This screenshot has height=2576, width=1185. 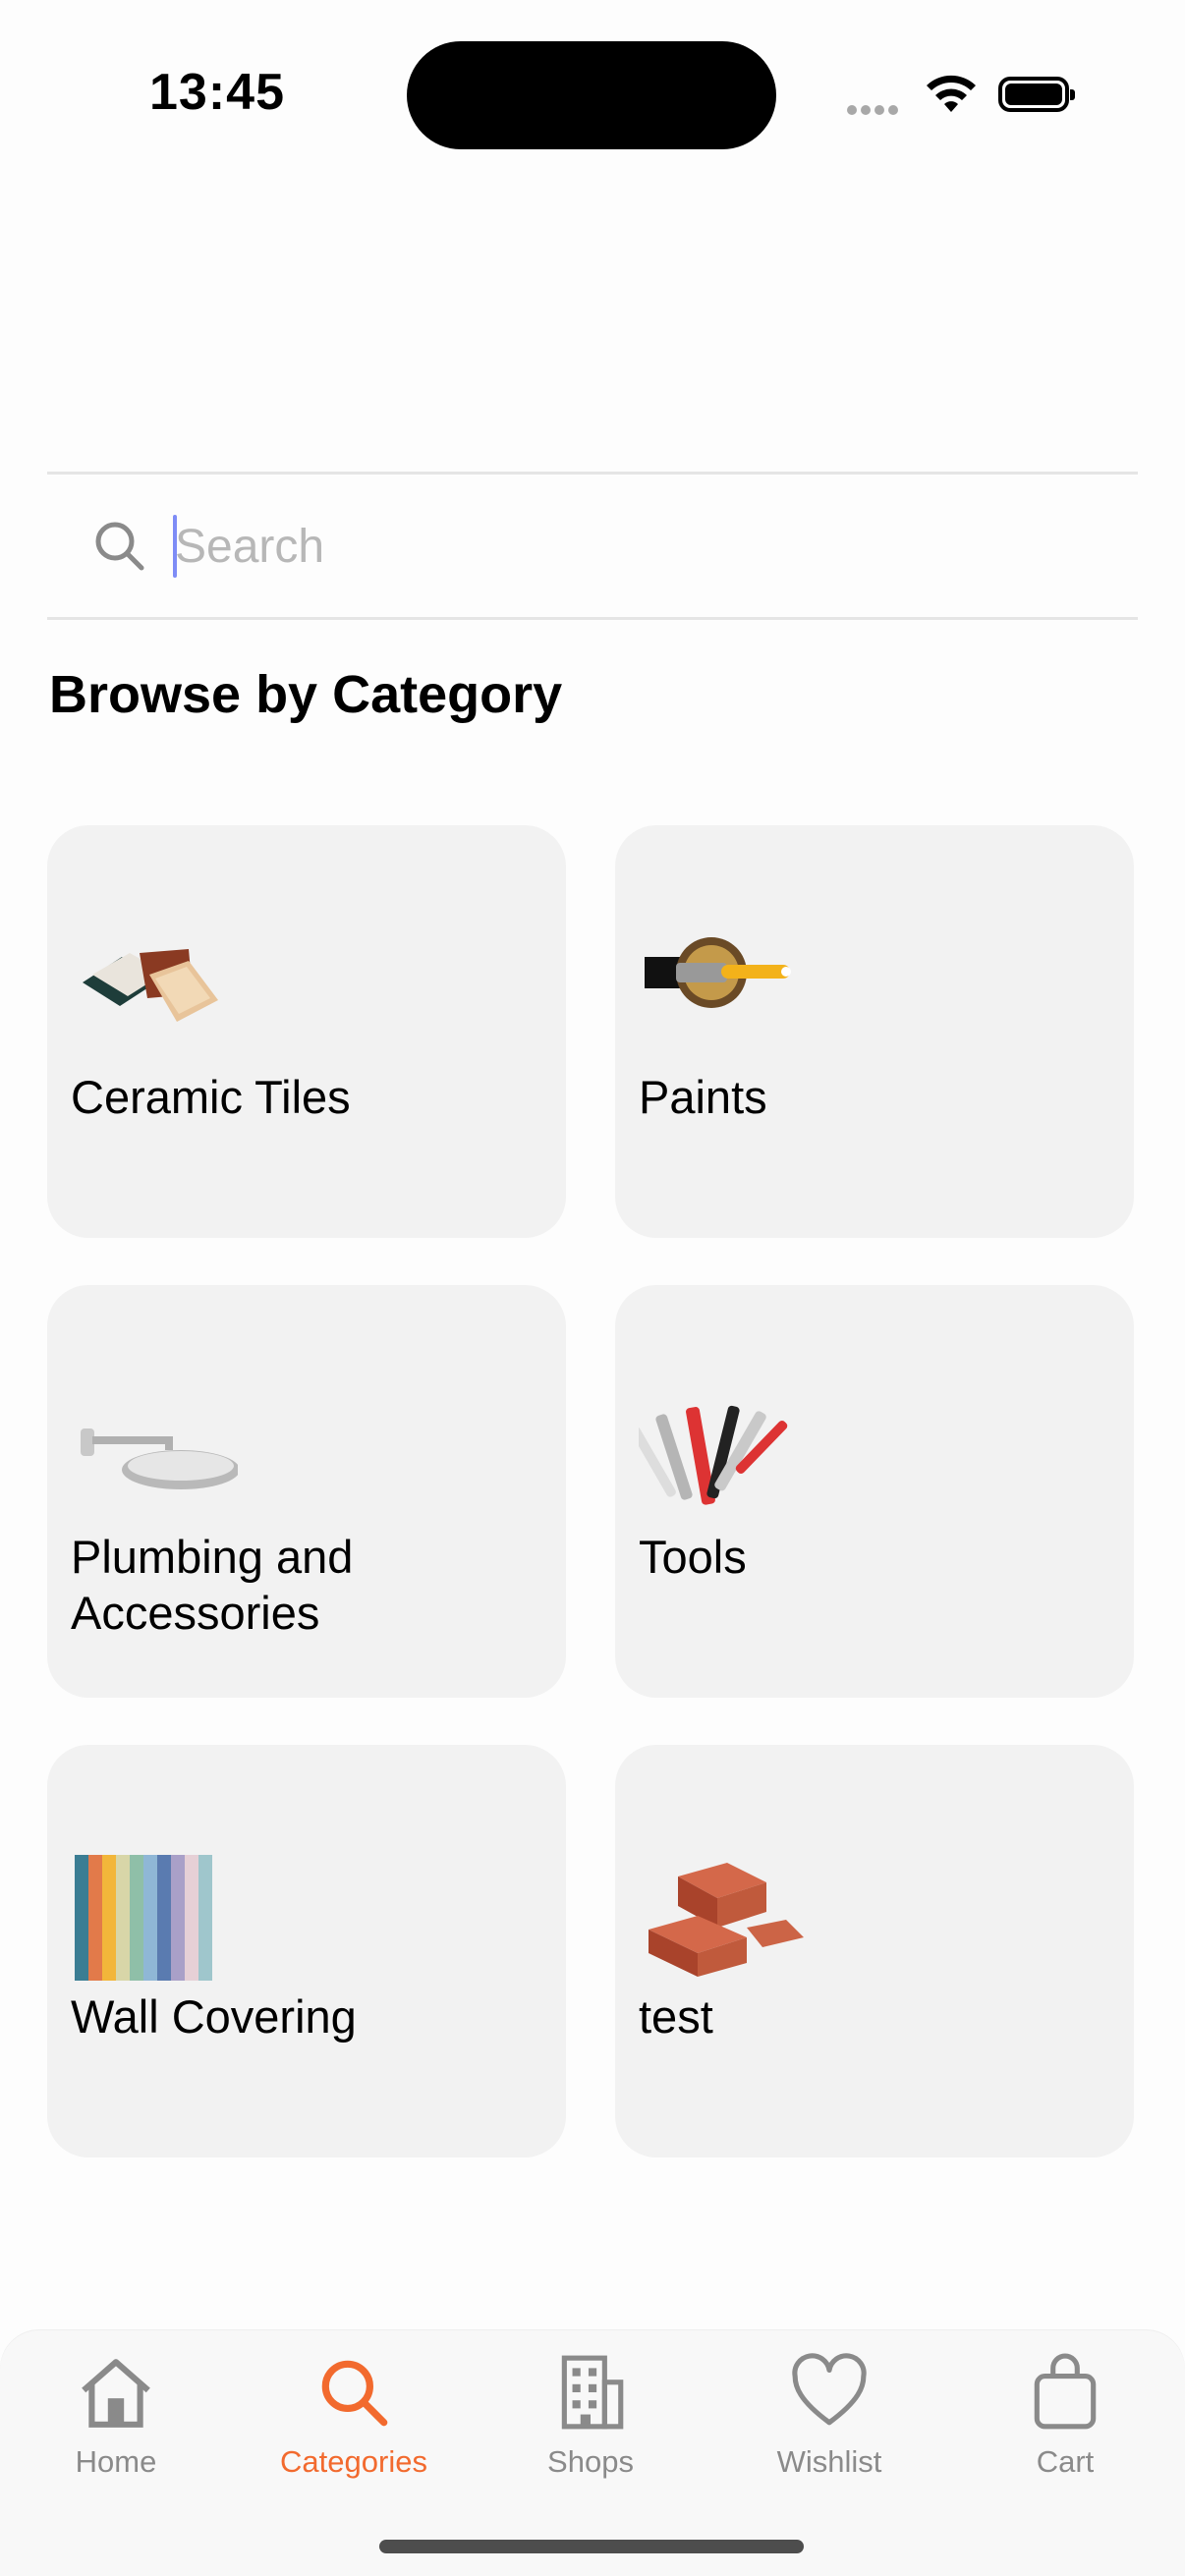 What do you see at coordinates (830, 2389) in the screenshot?
I see `heart-icon` at bounding box center [830, 2389].